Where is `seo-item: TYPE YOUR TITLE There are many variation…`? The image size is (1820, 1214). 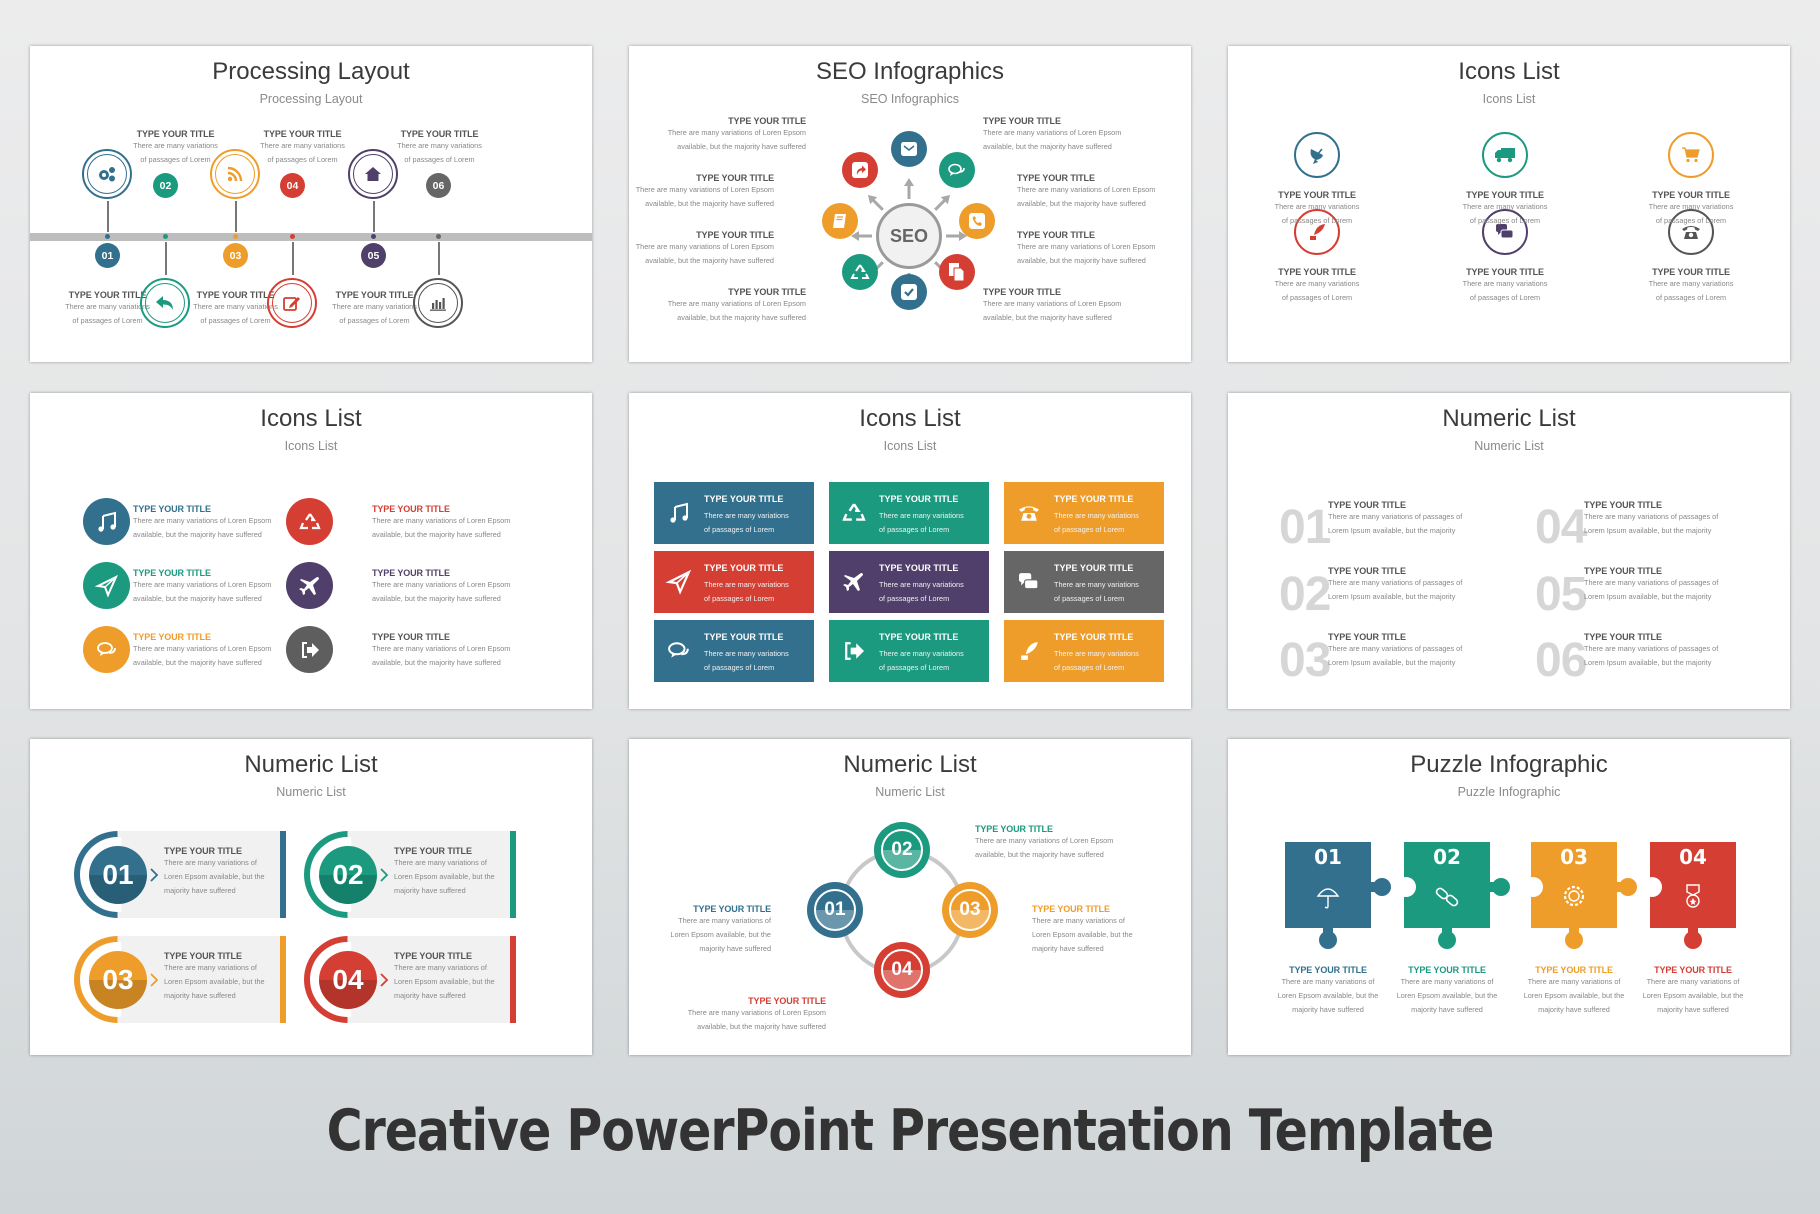
seo-item: TYPE YOUR TITLE There are many variation… is located at coordinates (737, 306).